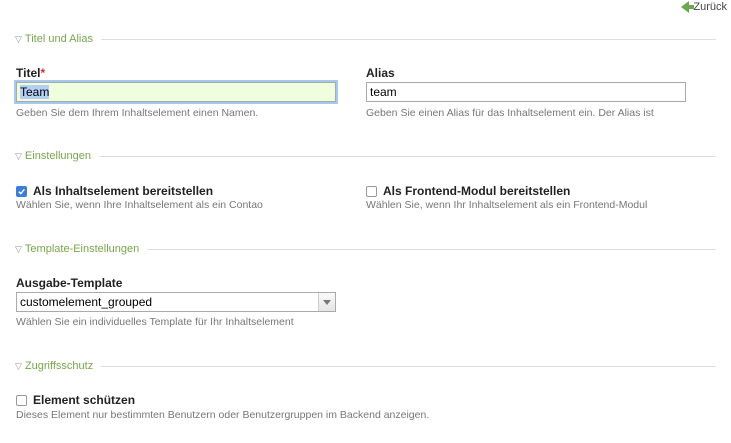 This screenshot has height=443, width=731. What do you see at coordinates (31, 73) in the screenshot?
I see `title-label: Titel*` at bounding box center [31, 73].